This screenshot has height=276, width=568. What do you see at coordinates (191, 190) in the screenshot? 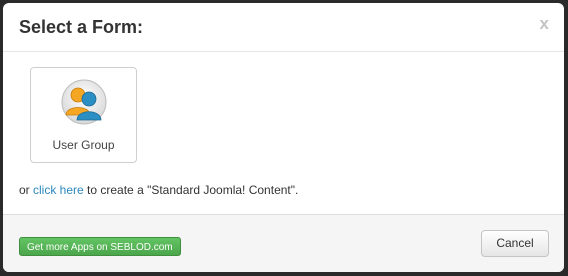
I see `standard-suffix: to create a "Standard Joomla! Content".` at bounding box center [191, 190].